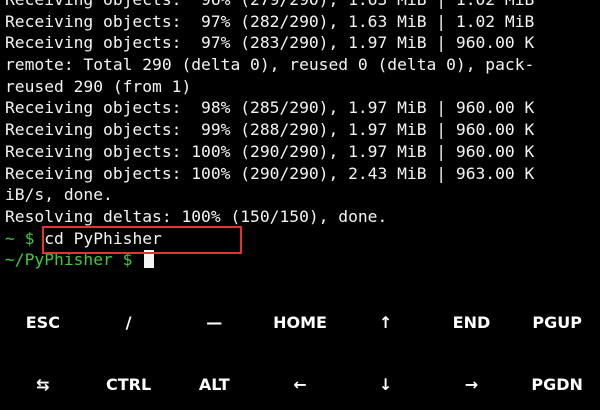 The image size is (600, 410). Describe the element at coordinates (472, 322) in the screenshot. I see `end-key: END` at that location.